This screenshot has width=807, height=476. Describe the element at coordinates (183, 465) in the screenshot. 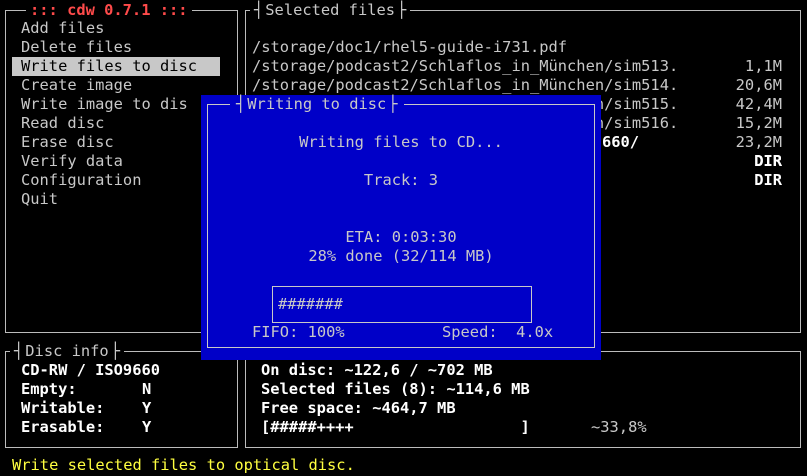

I see `status-bar: Write selected files to optical disc.` at that location.